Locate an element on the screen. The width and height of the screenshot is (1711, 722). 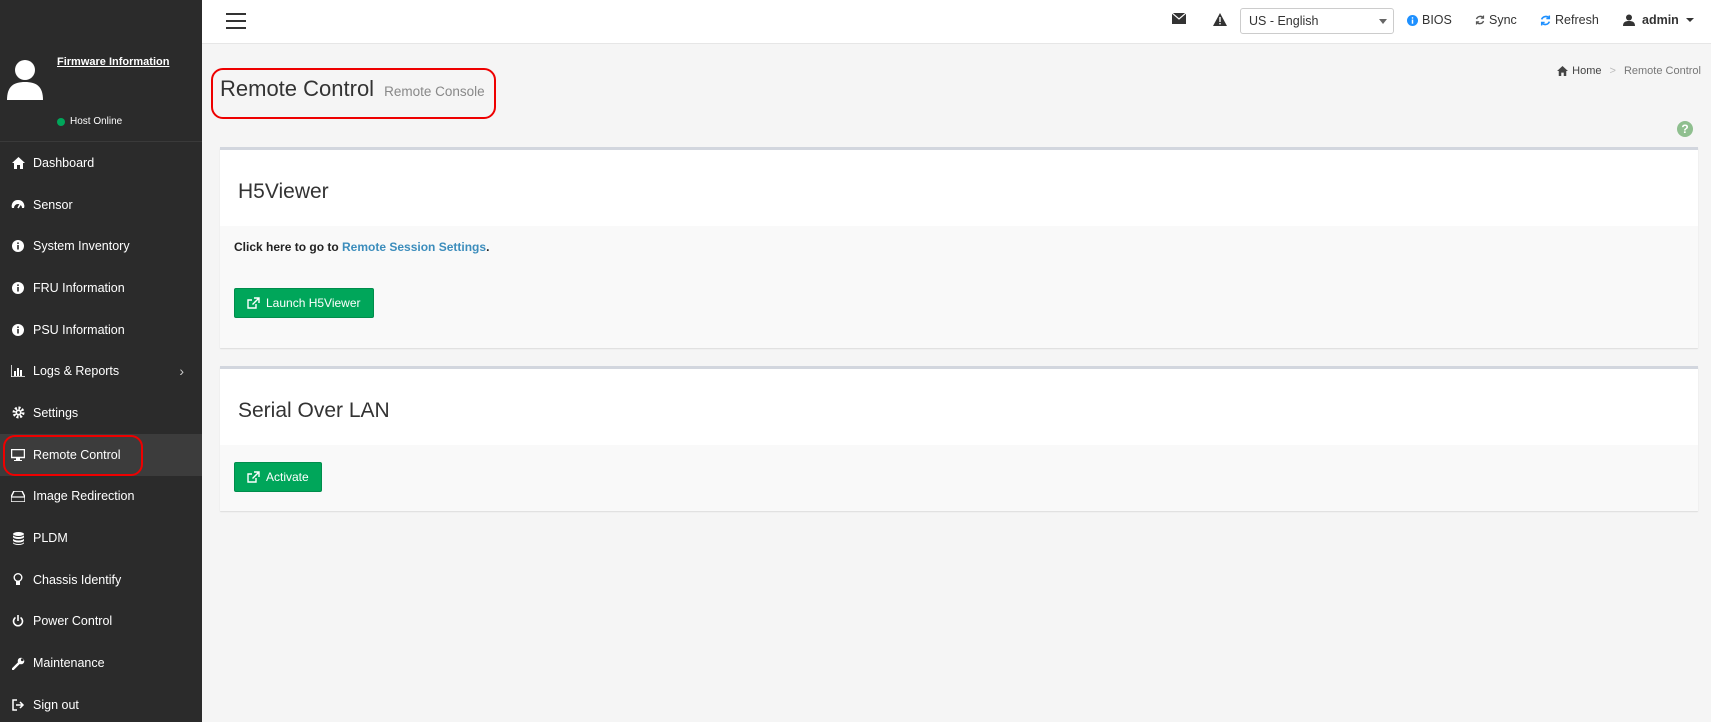
database-icon is located at coordinates (18, 538).